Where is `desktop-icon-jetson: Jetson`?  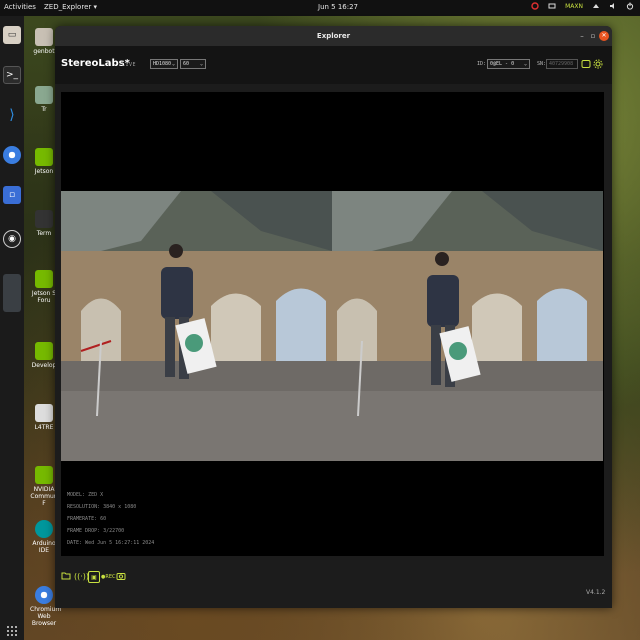
desktop-icon-jetson: Jetson is located at coordinates (44, 161).